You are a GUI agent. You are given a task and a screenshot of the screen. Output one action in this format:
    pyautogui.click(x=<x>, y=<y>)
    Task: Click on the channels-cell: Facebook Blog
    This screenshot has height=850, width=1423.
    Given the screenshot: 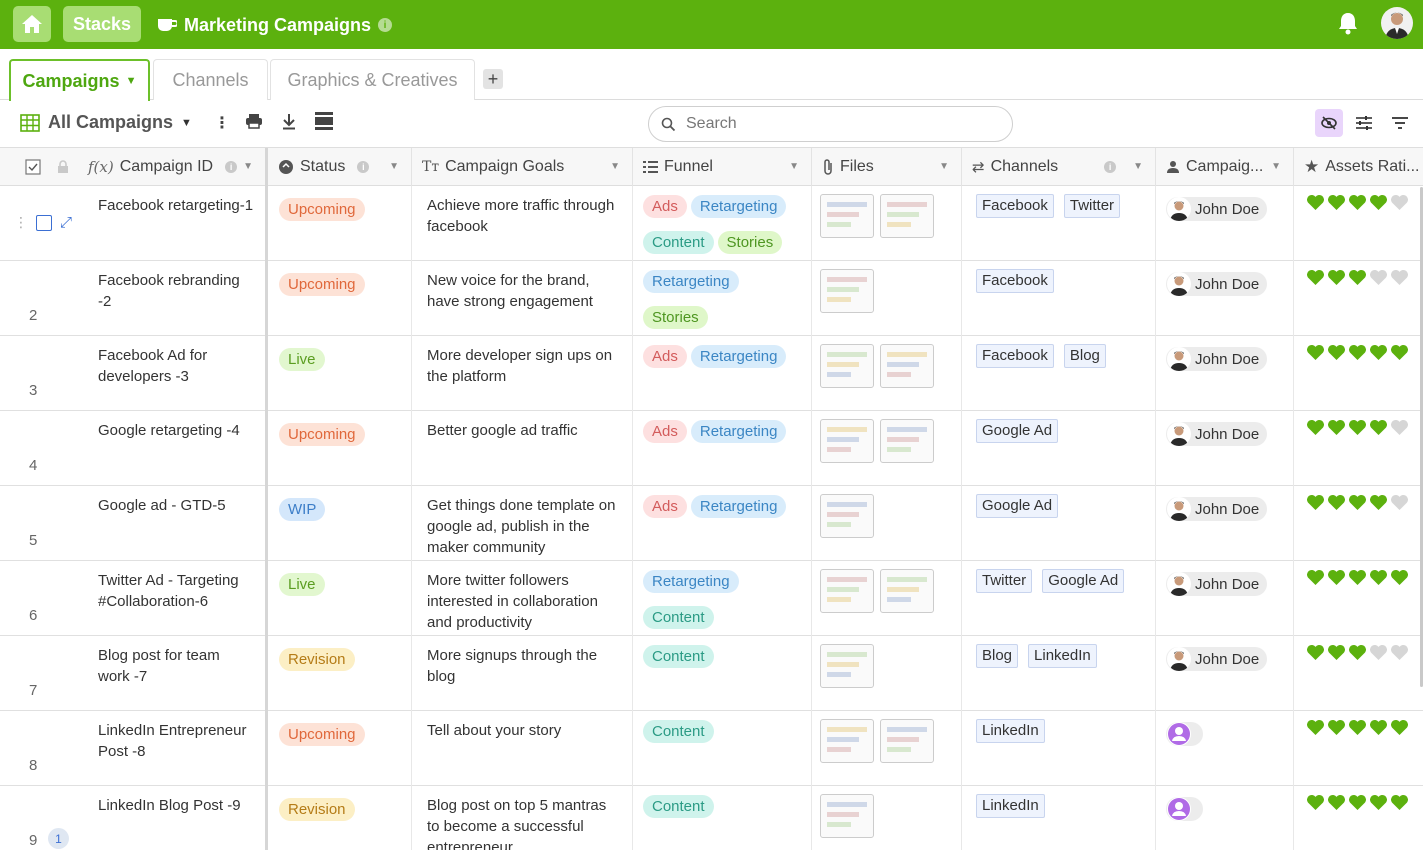 What is the action you would take?
    pyautogui.click(x=1059, y=373)
    